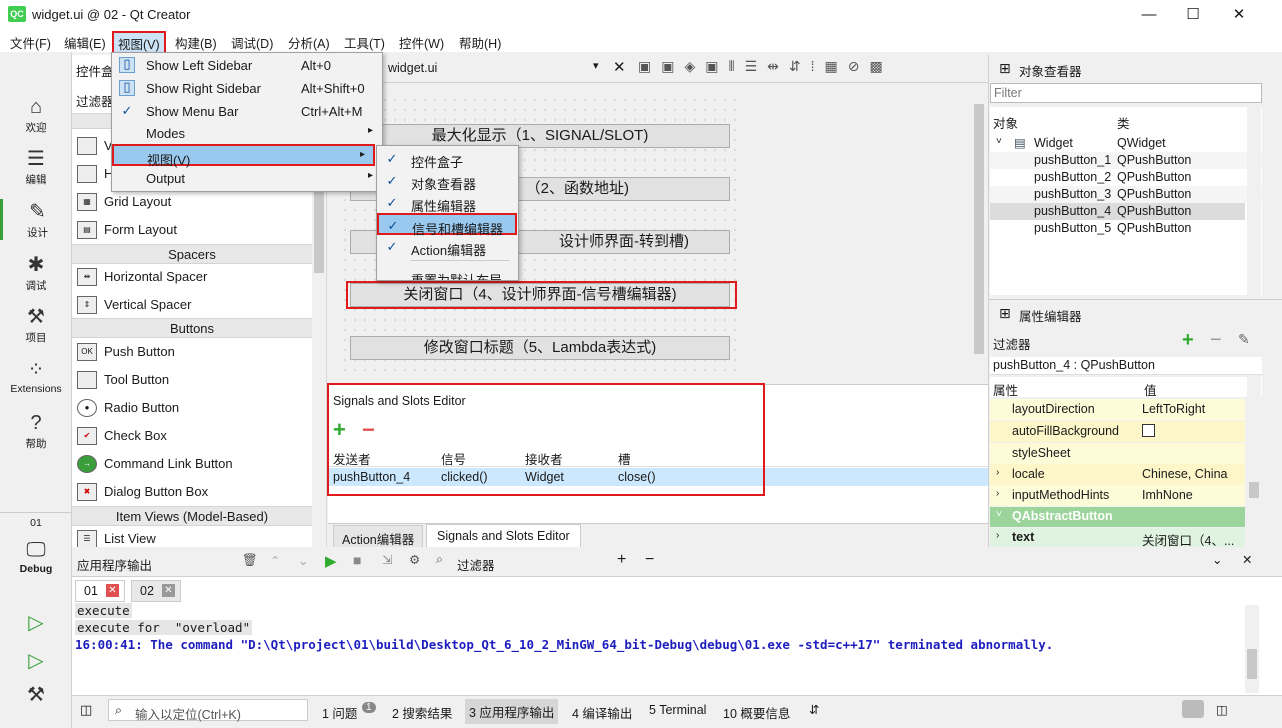  Describe the element at coordinates (36, 556) in the screenshot. I see `kit-selector: 🖵 Debug` at that location.